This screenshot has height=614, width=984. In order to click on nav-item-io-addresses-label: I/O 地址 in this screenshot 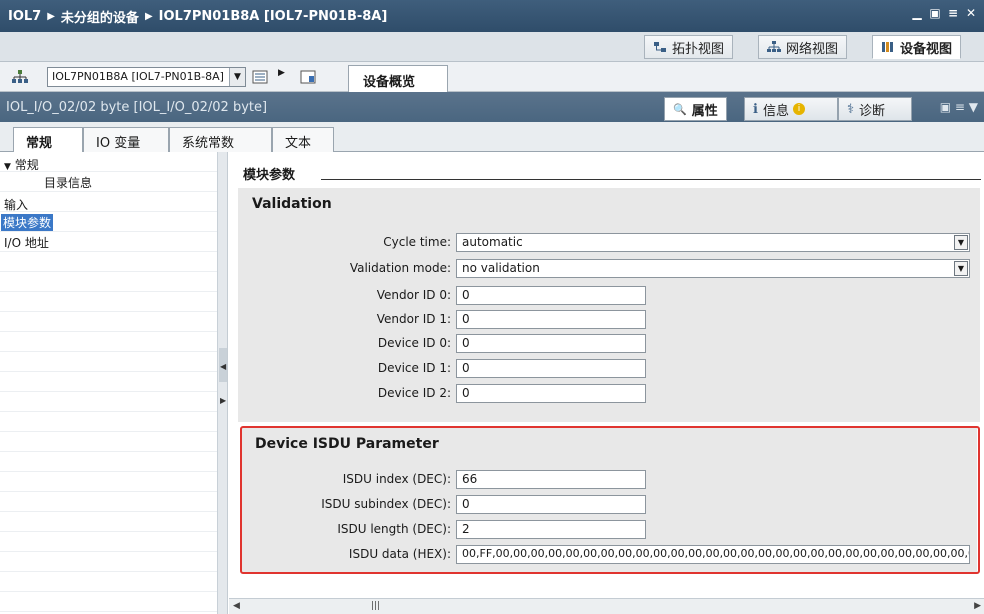, I will do `click(26, 243)`.